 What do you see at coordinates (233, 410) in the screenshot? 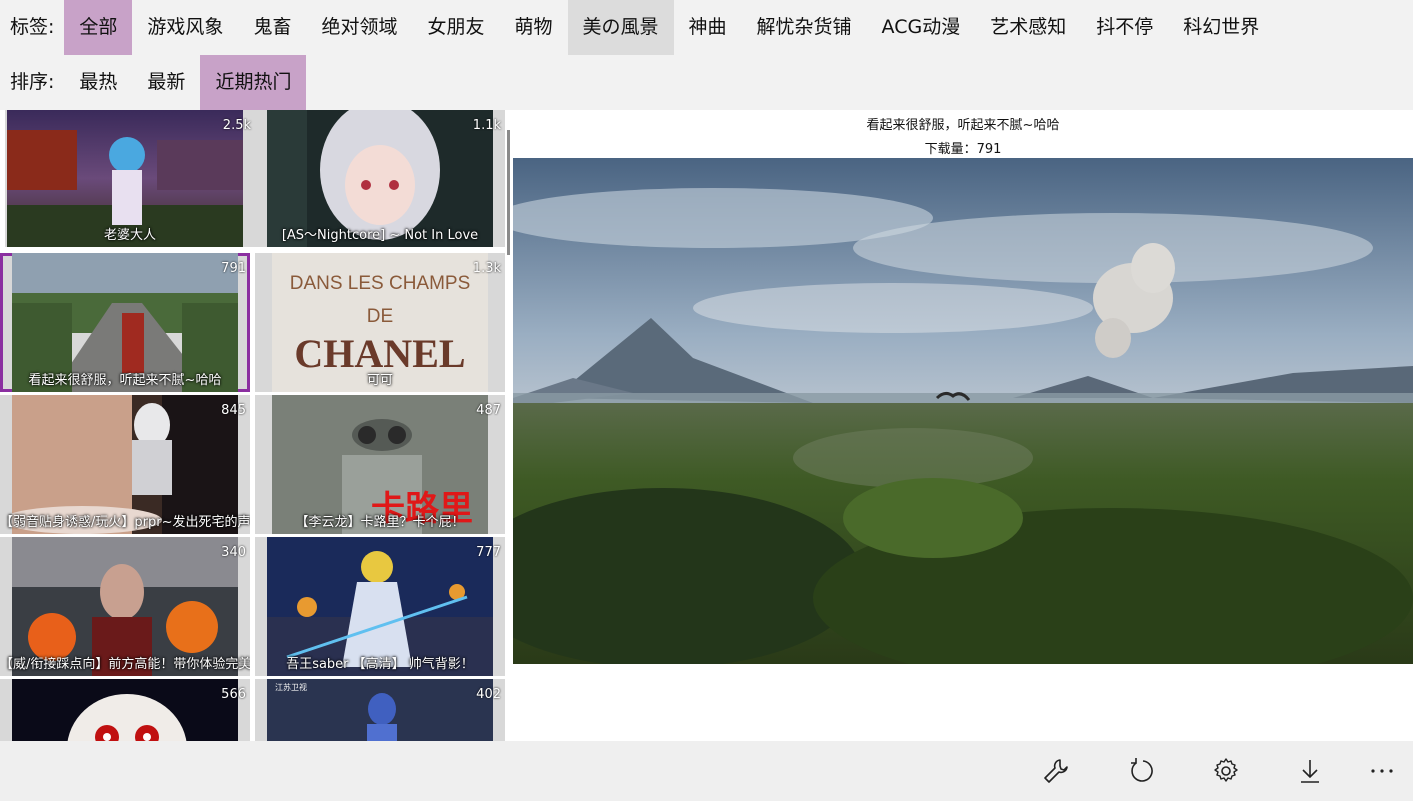
I see `download-count: 845` at bounding box center [233, 410].